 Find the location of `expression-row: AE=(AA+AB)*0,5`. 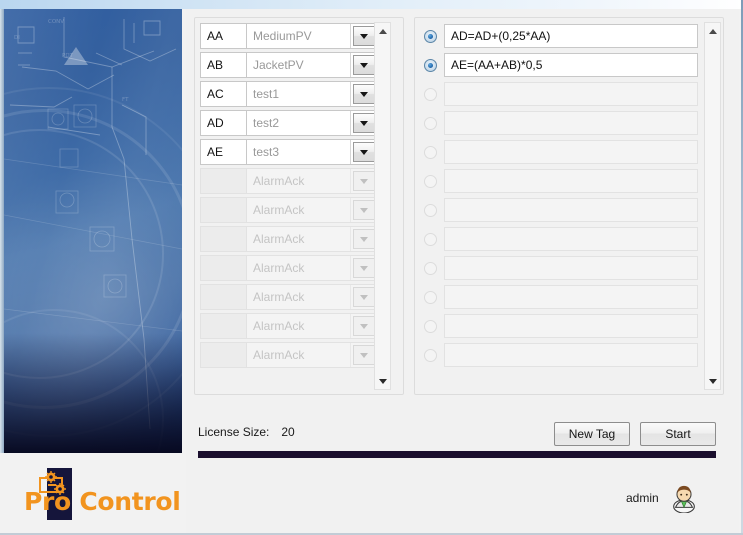

expression-row: AE=(AA+AB)*0,5 is located at coordinates (559, 65).